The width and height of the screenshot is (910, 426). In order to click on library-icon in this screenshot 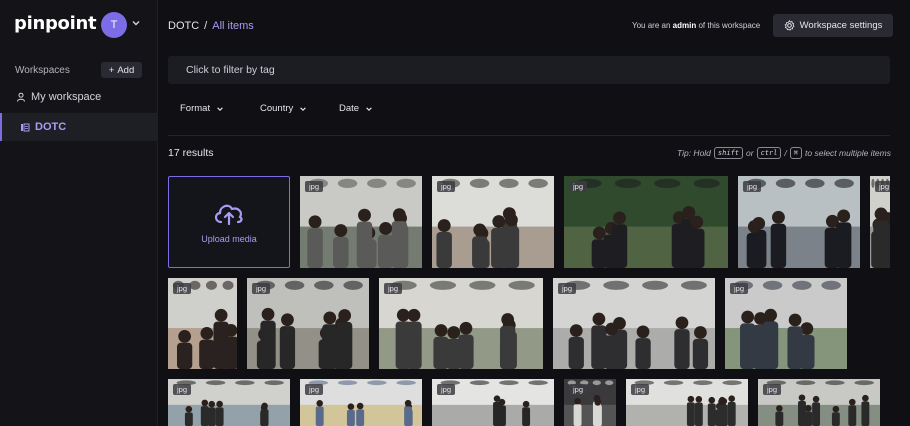, I will do `click(25, 127)`.